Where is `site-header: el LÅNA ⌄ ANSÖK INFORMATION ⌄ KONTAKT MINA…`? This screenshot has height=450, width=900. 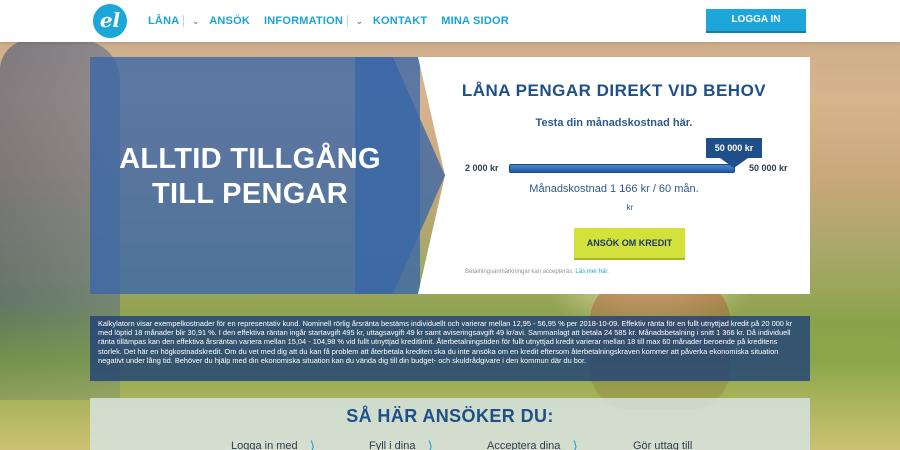
site-header: el LÅNA ⌄ ANSÖK INFORMATION ⌄ KONTAKT MINA… is located at coordinates (450, 21).